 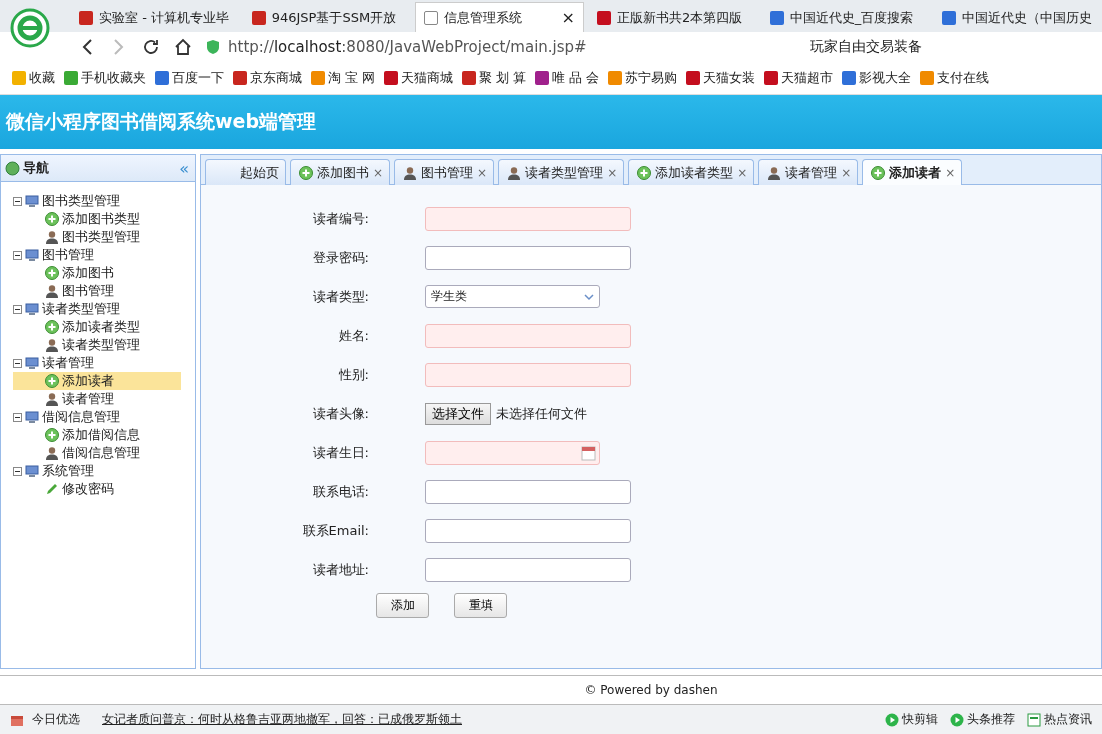 I want to click on bookmark-link: 天猫女装, so click(x=720, y=78).